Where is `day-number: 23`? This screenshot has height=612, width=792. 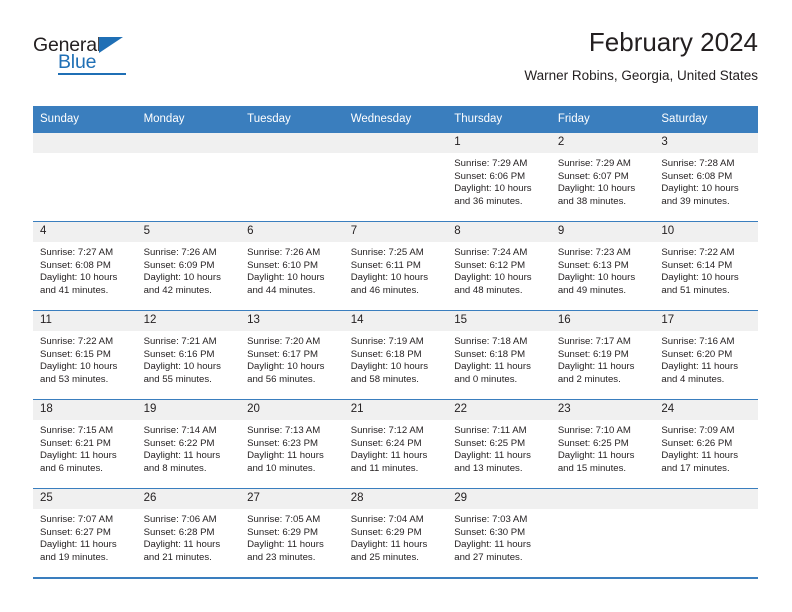
day-number: 23 is located at coordinates (602, 410).